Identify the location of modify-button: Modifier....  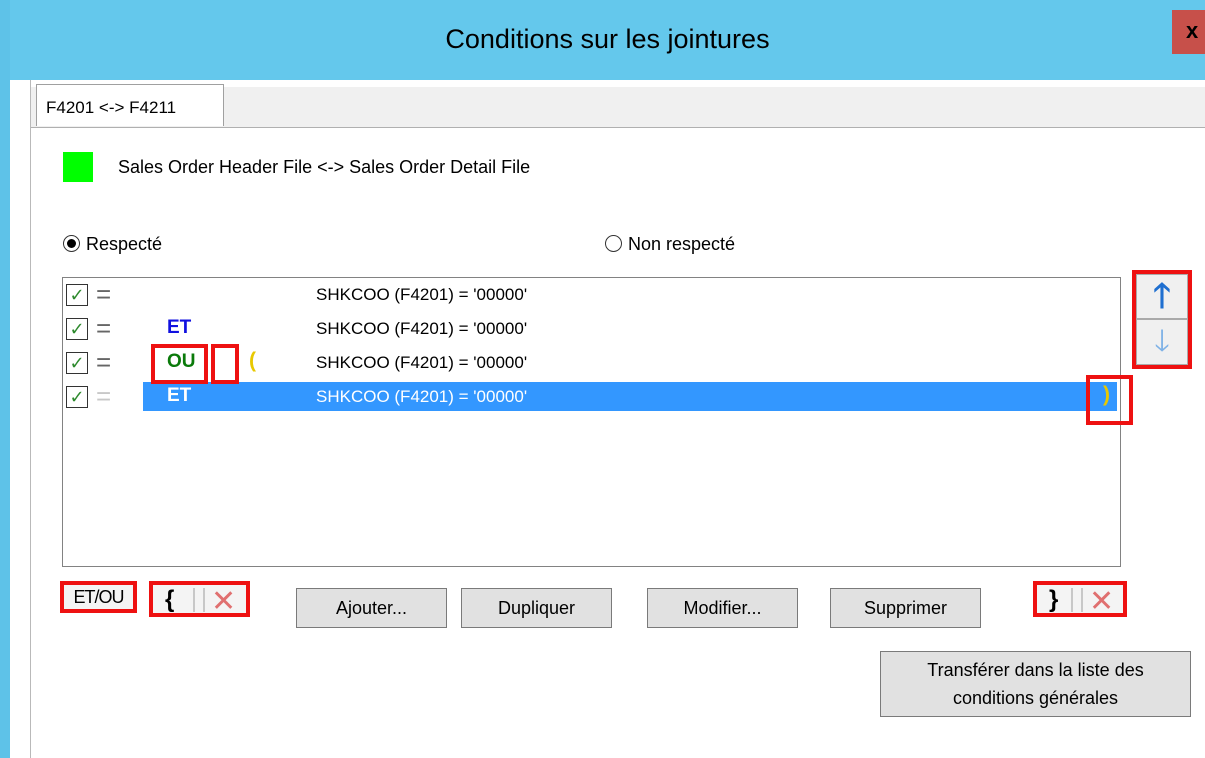
(722, 608).